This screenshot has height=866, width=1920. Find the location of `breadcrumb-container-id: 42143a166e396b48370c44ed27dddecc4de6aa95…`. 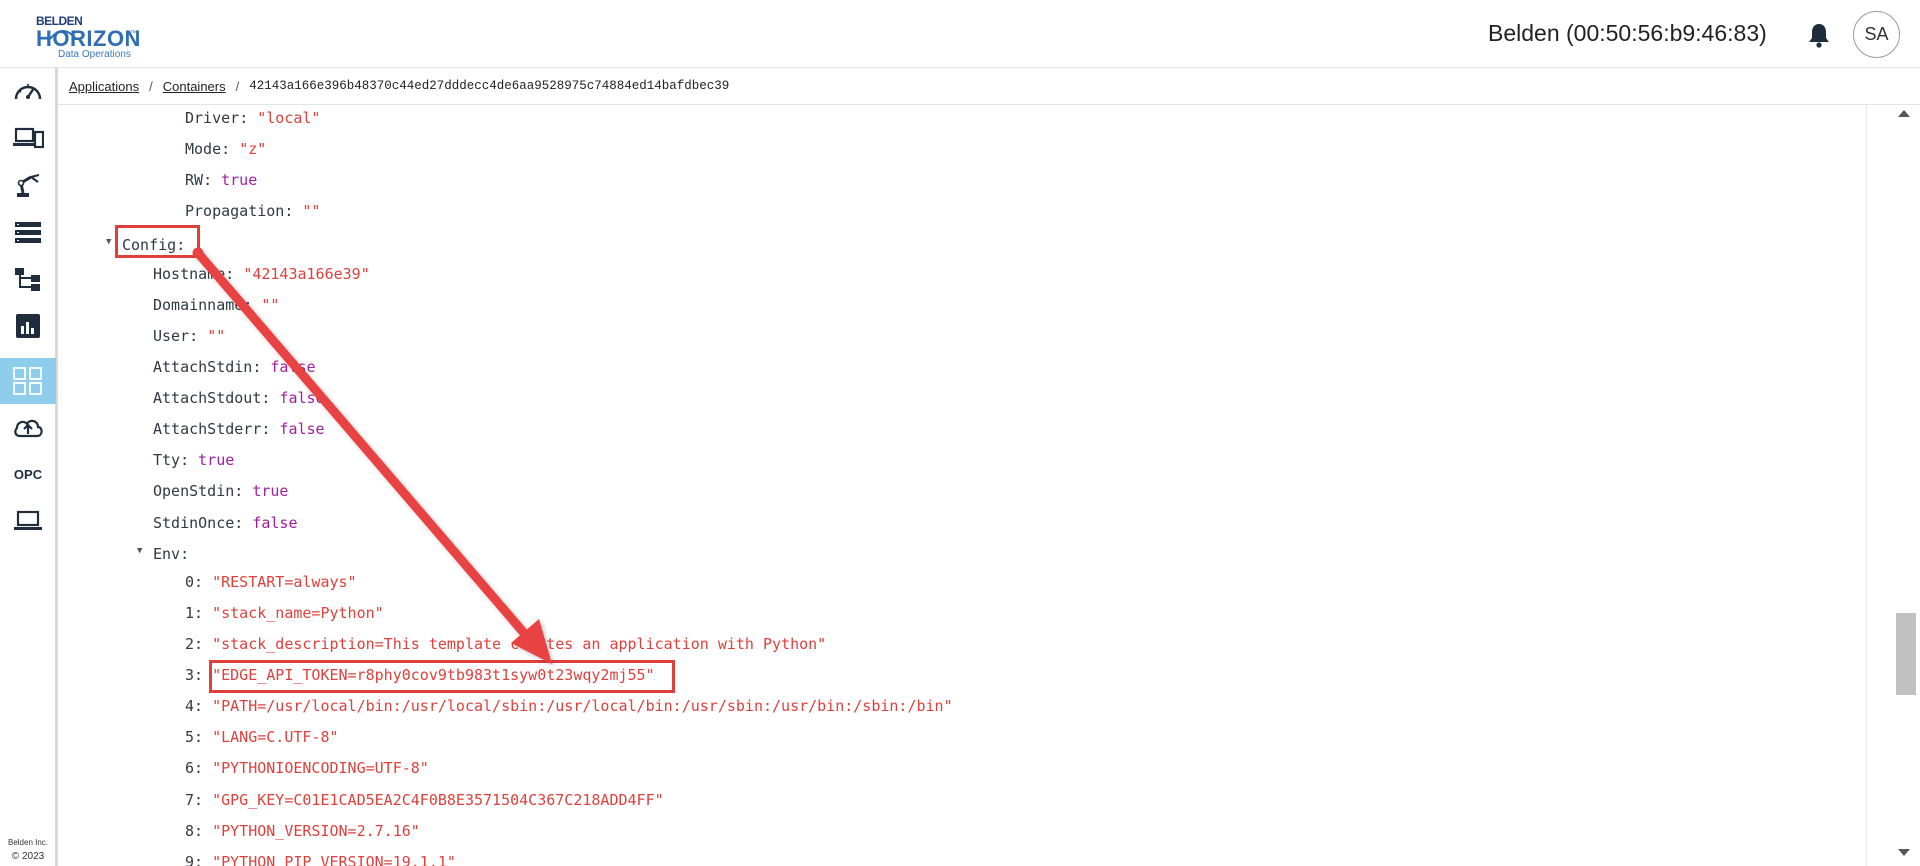

breadcrumb-container-id: 42143a166e396b48370c44ed27dddecc4de6aa95… is located at coordinates (489, 86).